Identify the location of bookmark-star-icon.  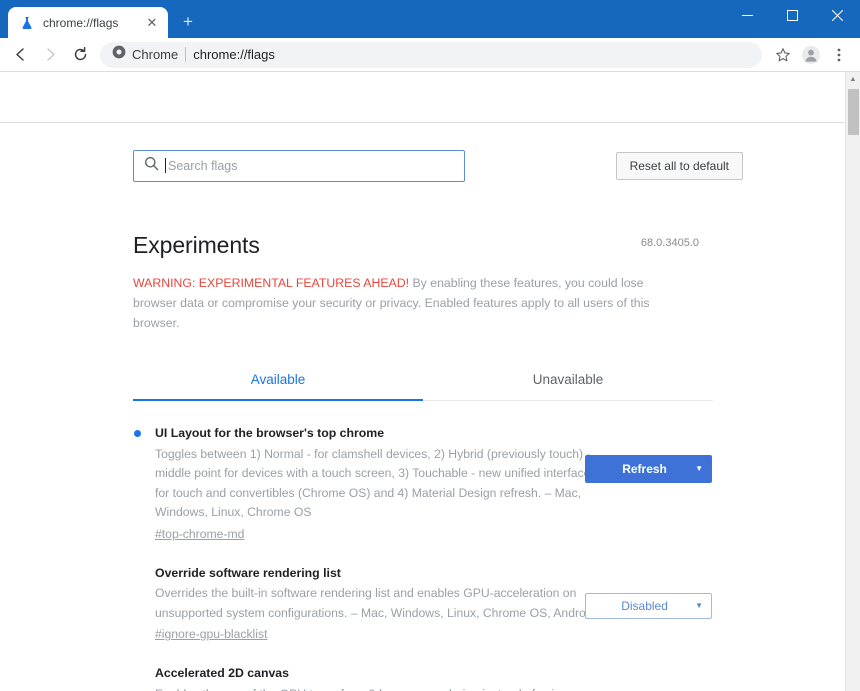
(783, 55).